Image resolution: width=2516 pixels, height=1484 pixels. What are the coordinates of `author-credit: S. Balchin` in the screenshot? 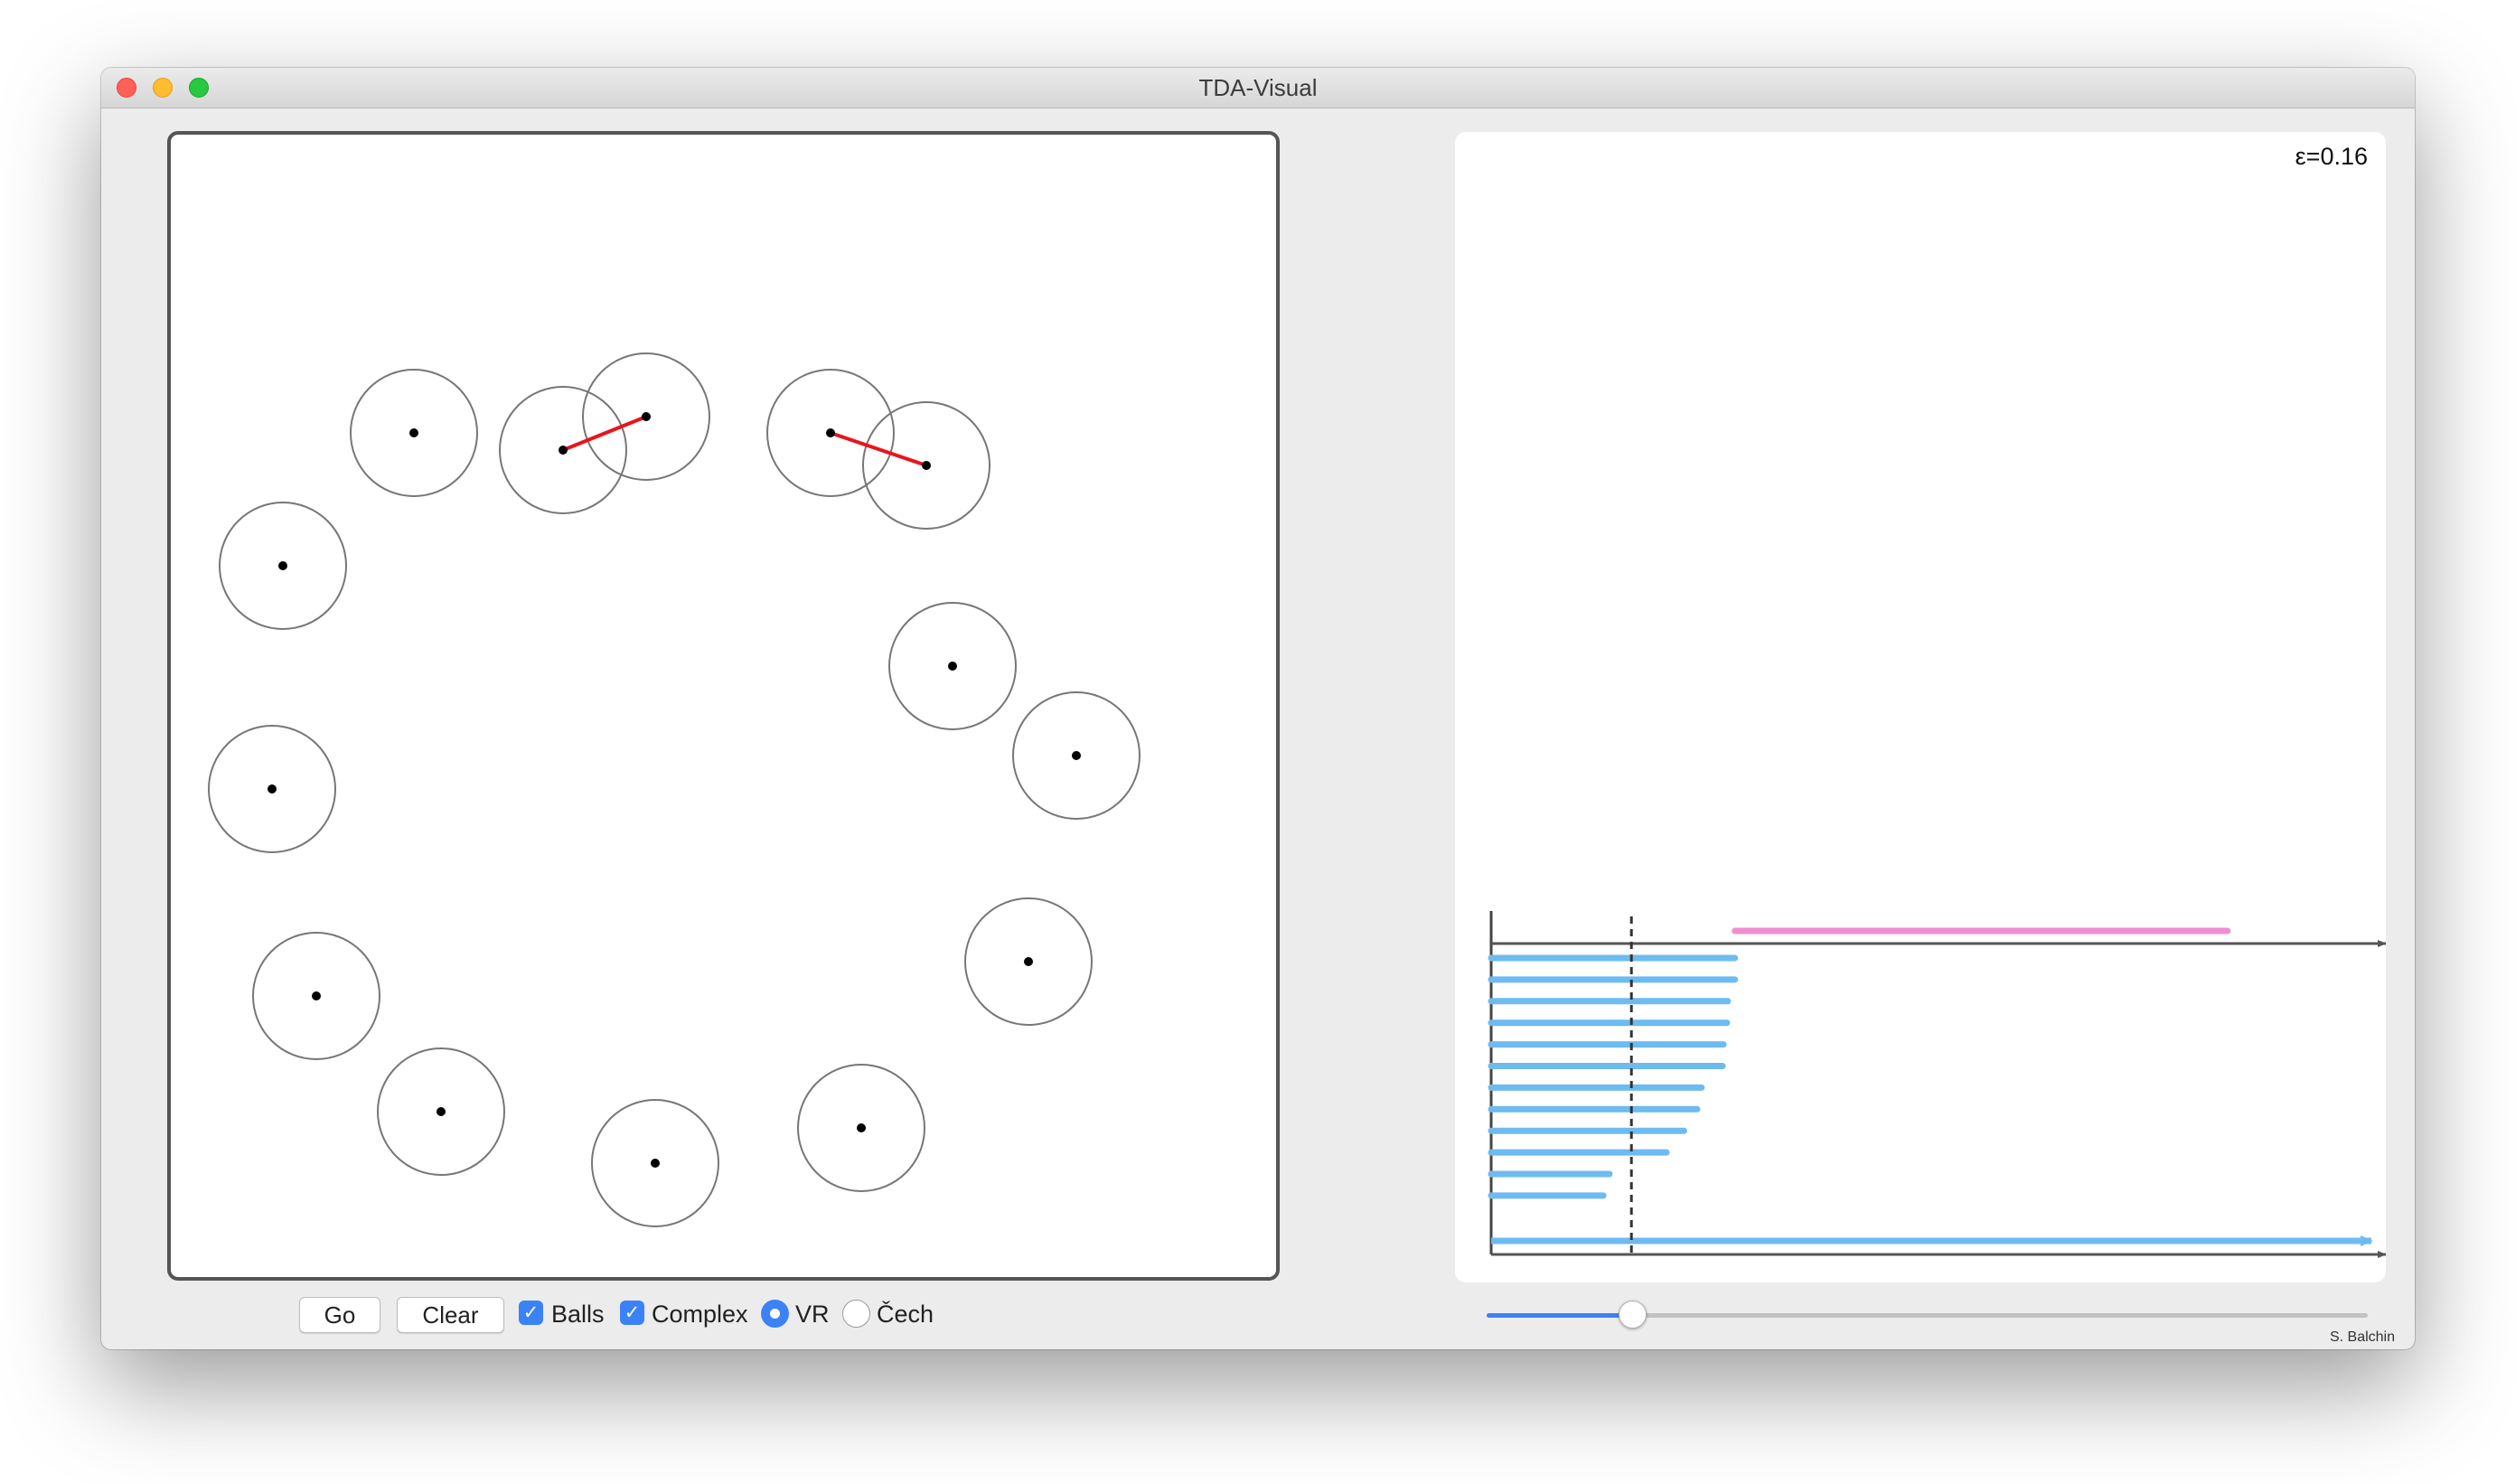 It's located at (2362, 1337).